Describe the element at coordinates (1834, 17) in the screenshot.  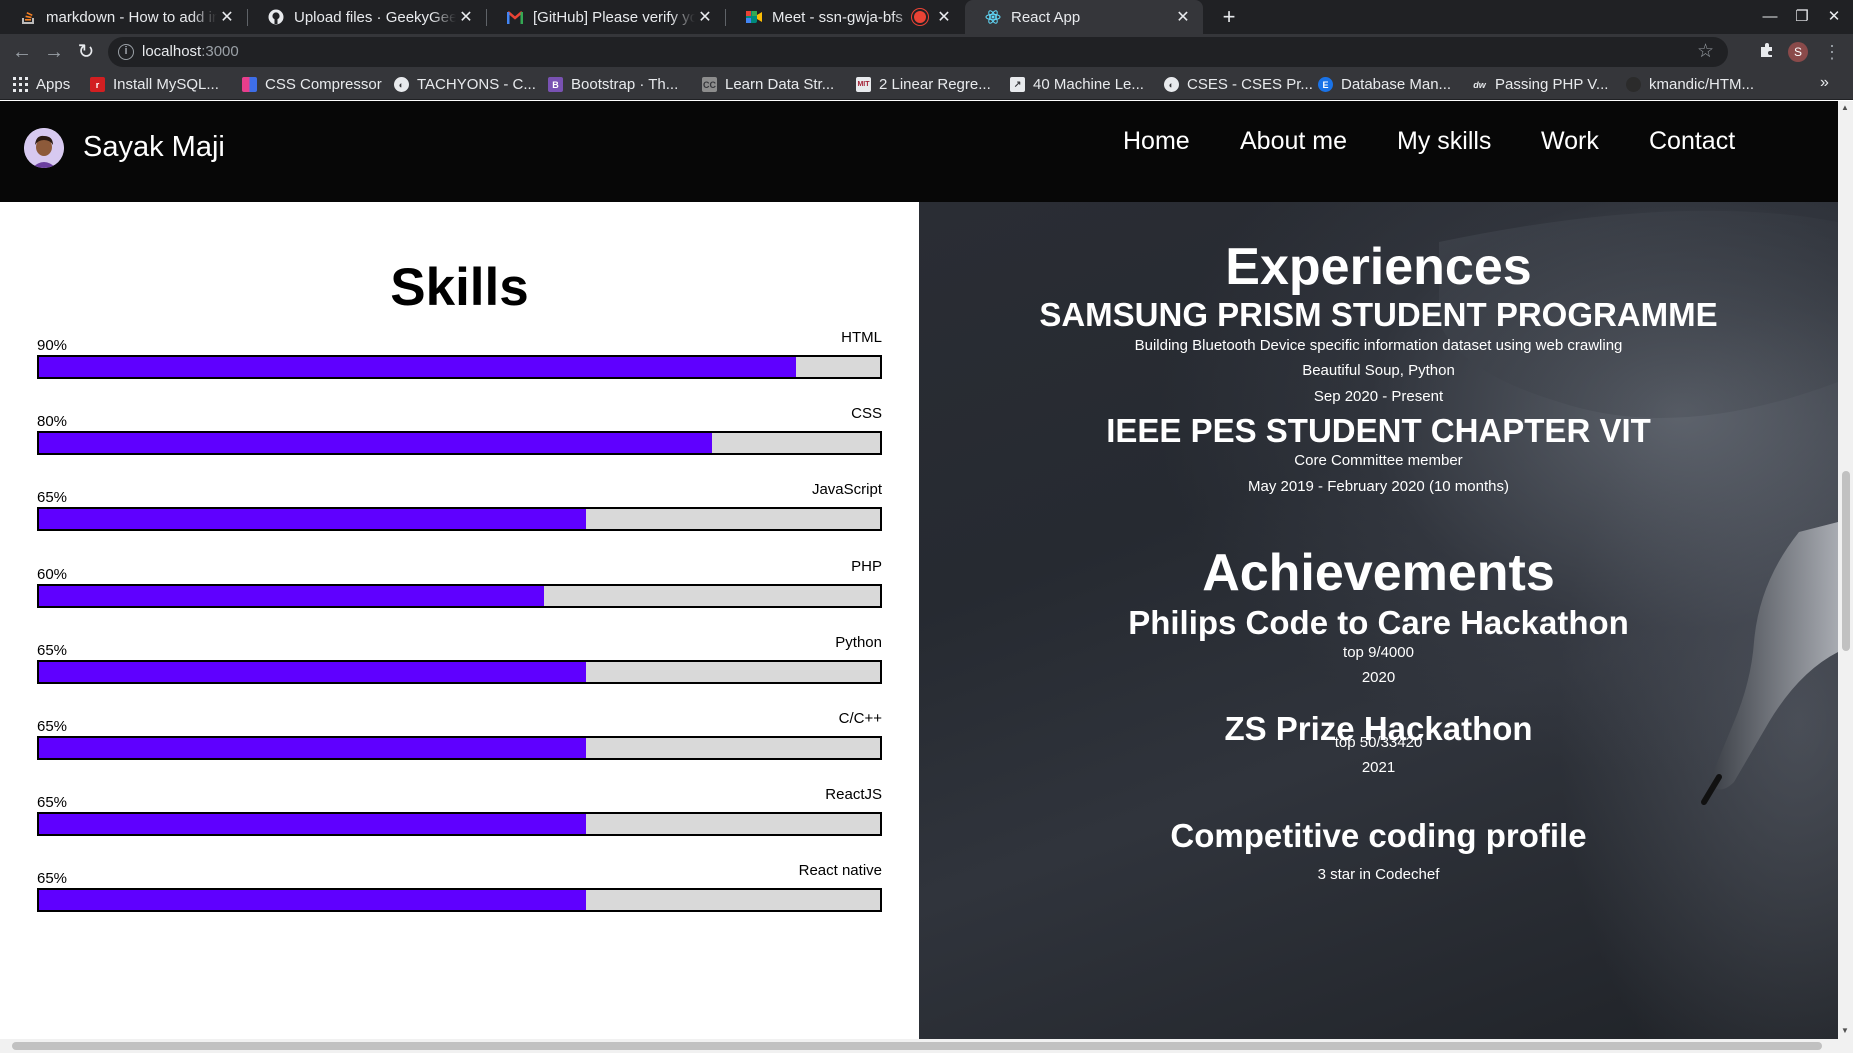
I see `close-window-icon: ✕` at that location.